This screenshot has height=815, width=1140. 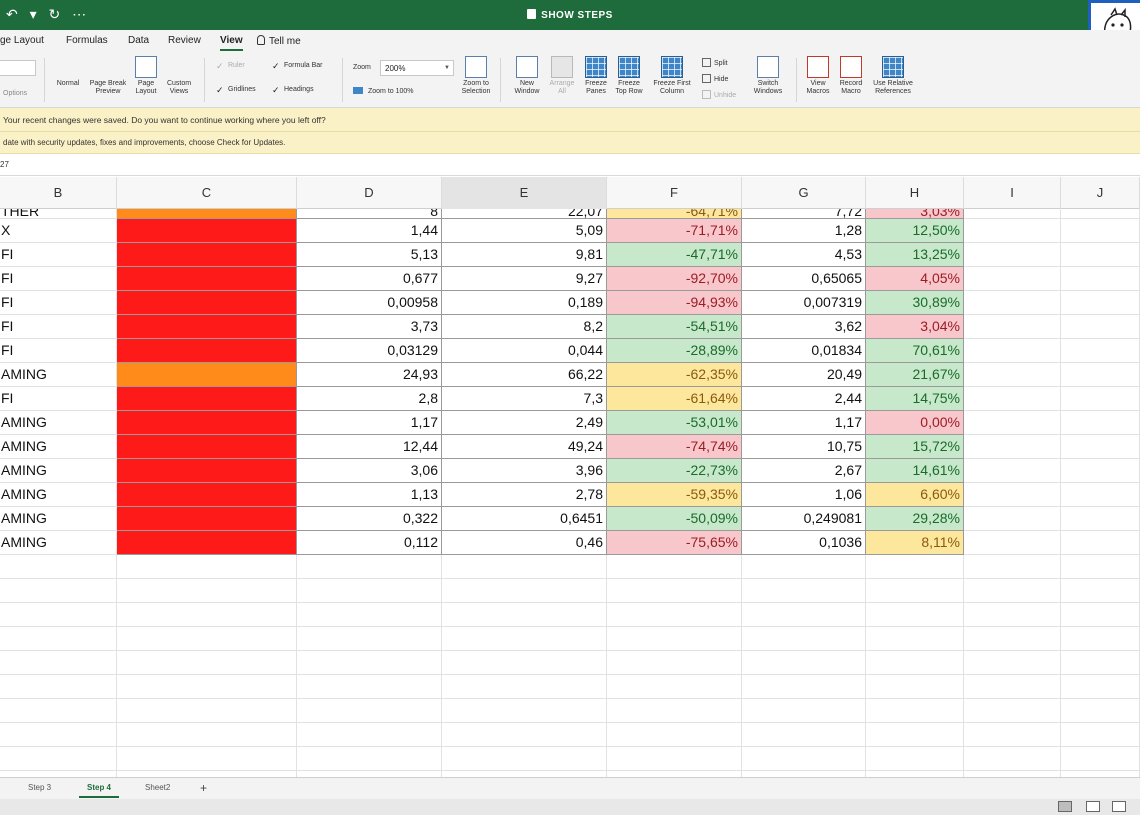 I want to click on column-header-j: J, so click(x=1100, y=193).